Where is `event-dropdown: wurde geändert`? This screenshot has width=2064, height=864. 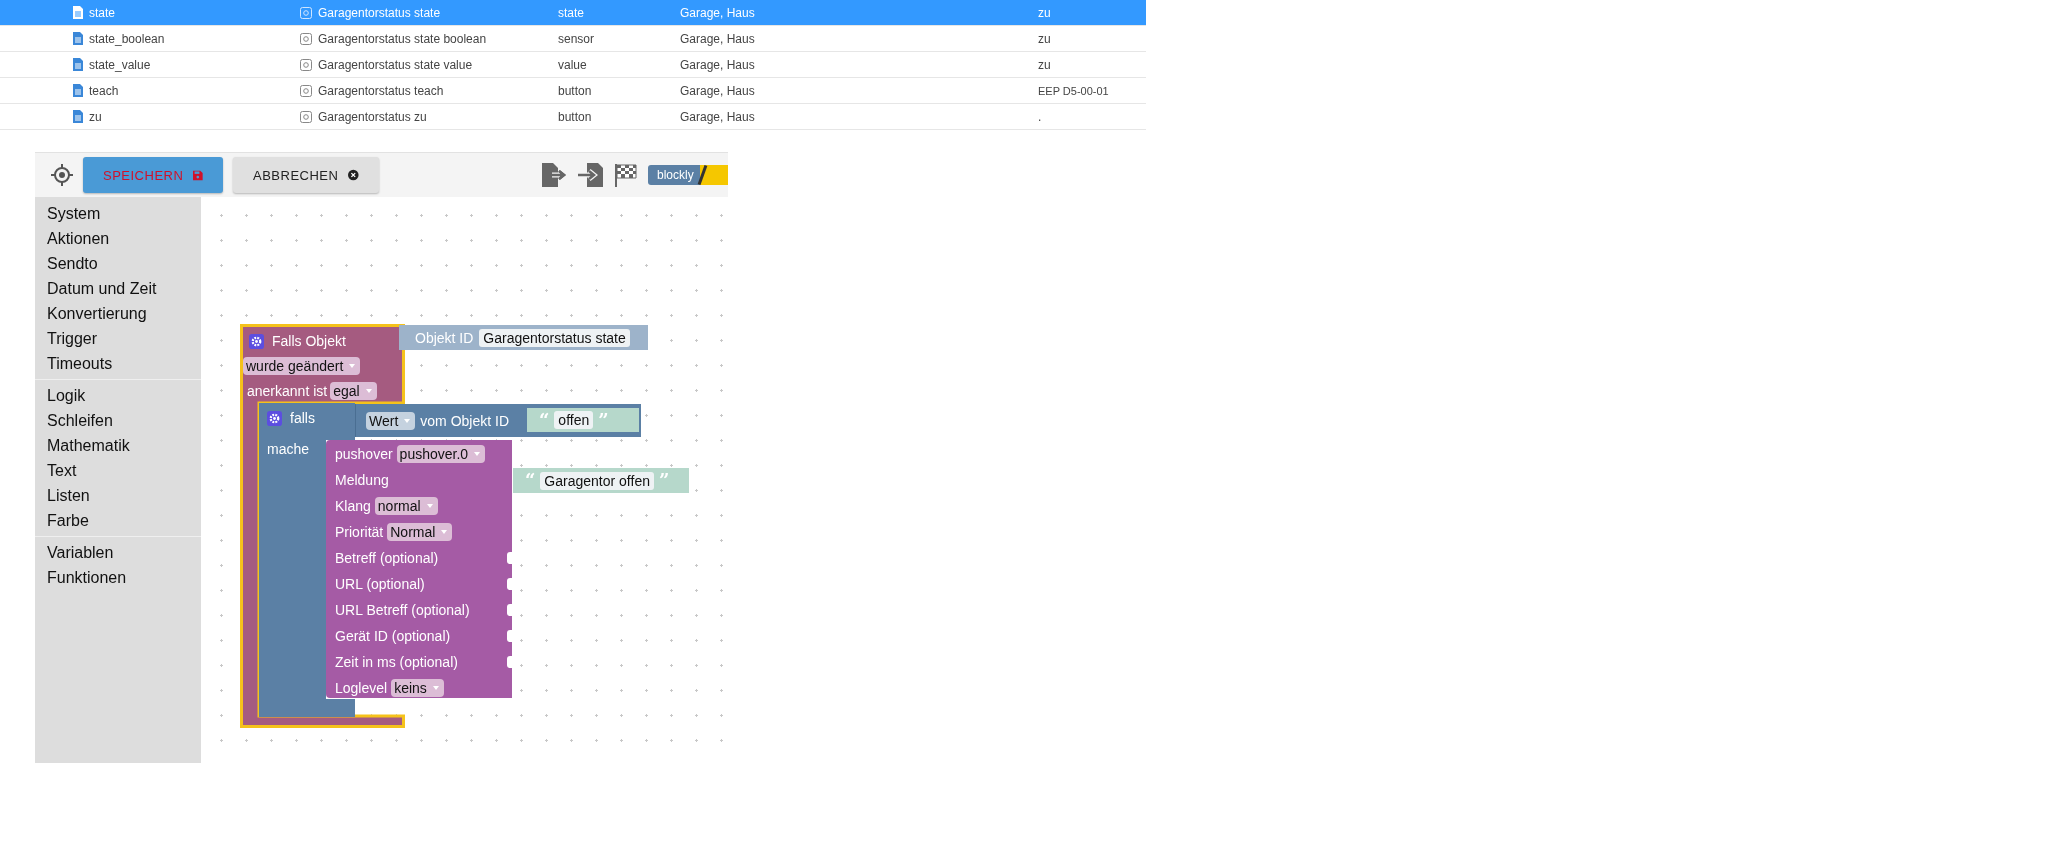 event-dropdown: wurde geändert is located at coordinates (302, 366).